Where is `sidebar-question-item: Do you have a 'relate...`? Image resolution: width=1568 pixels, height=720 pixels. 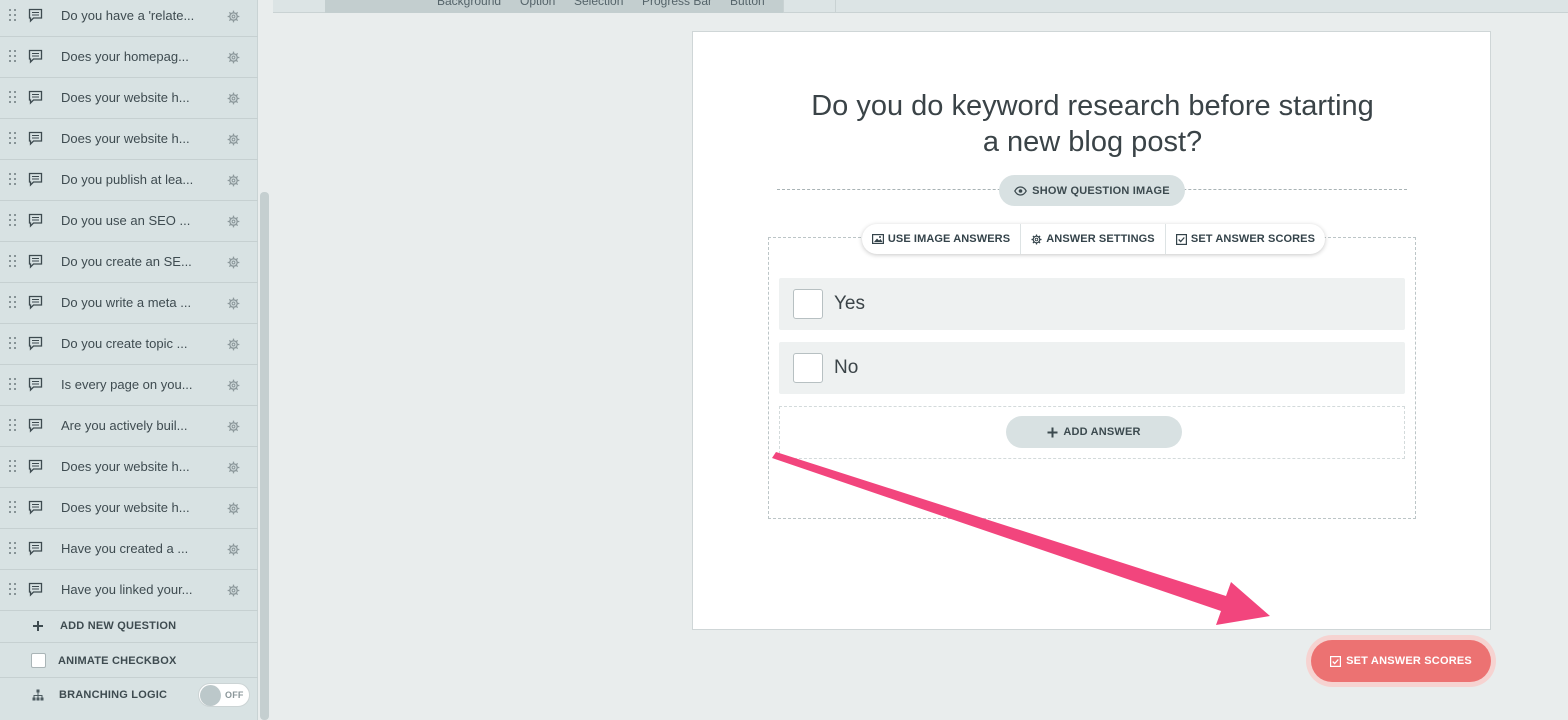 sidebar-question-item: Do you have a 'relate... is located at coordinates (129, 18).